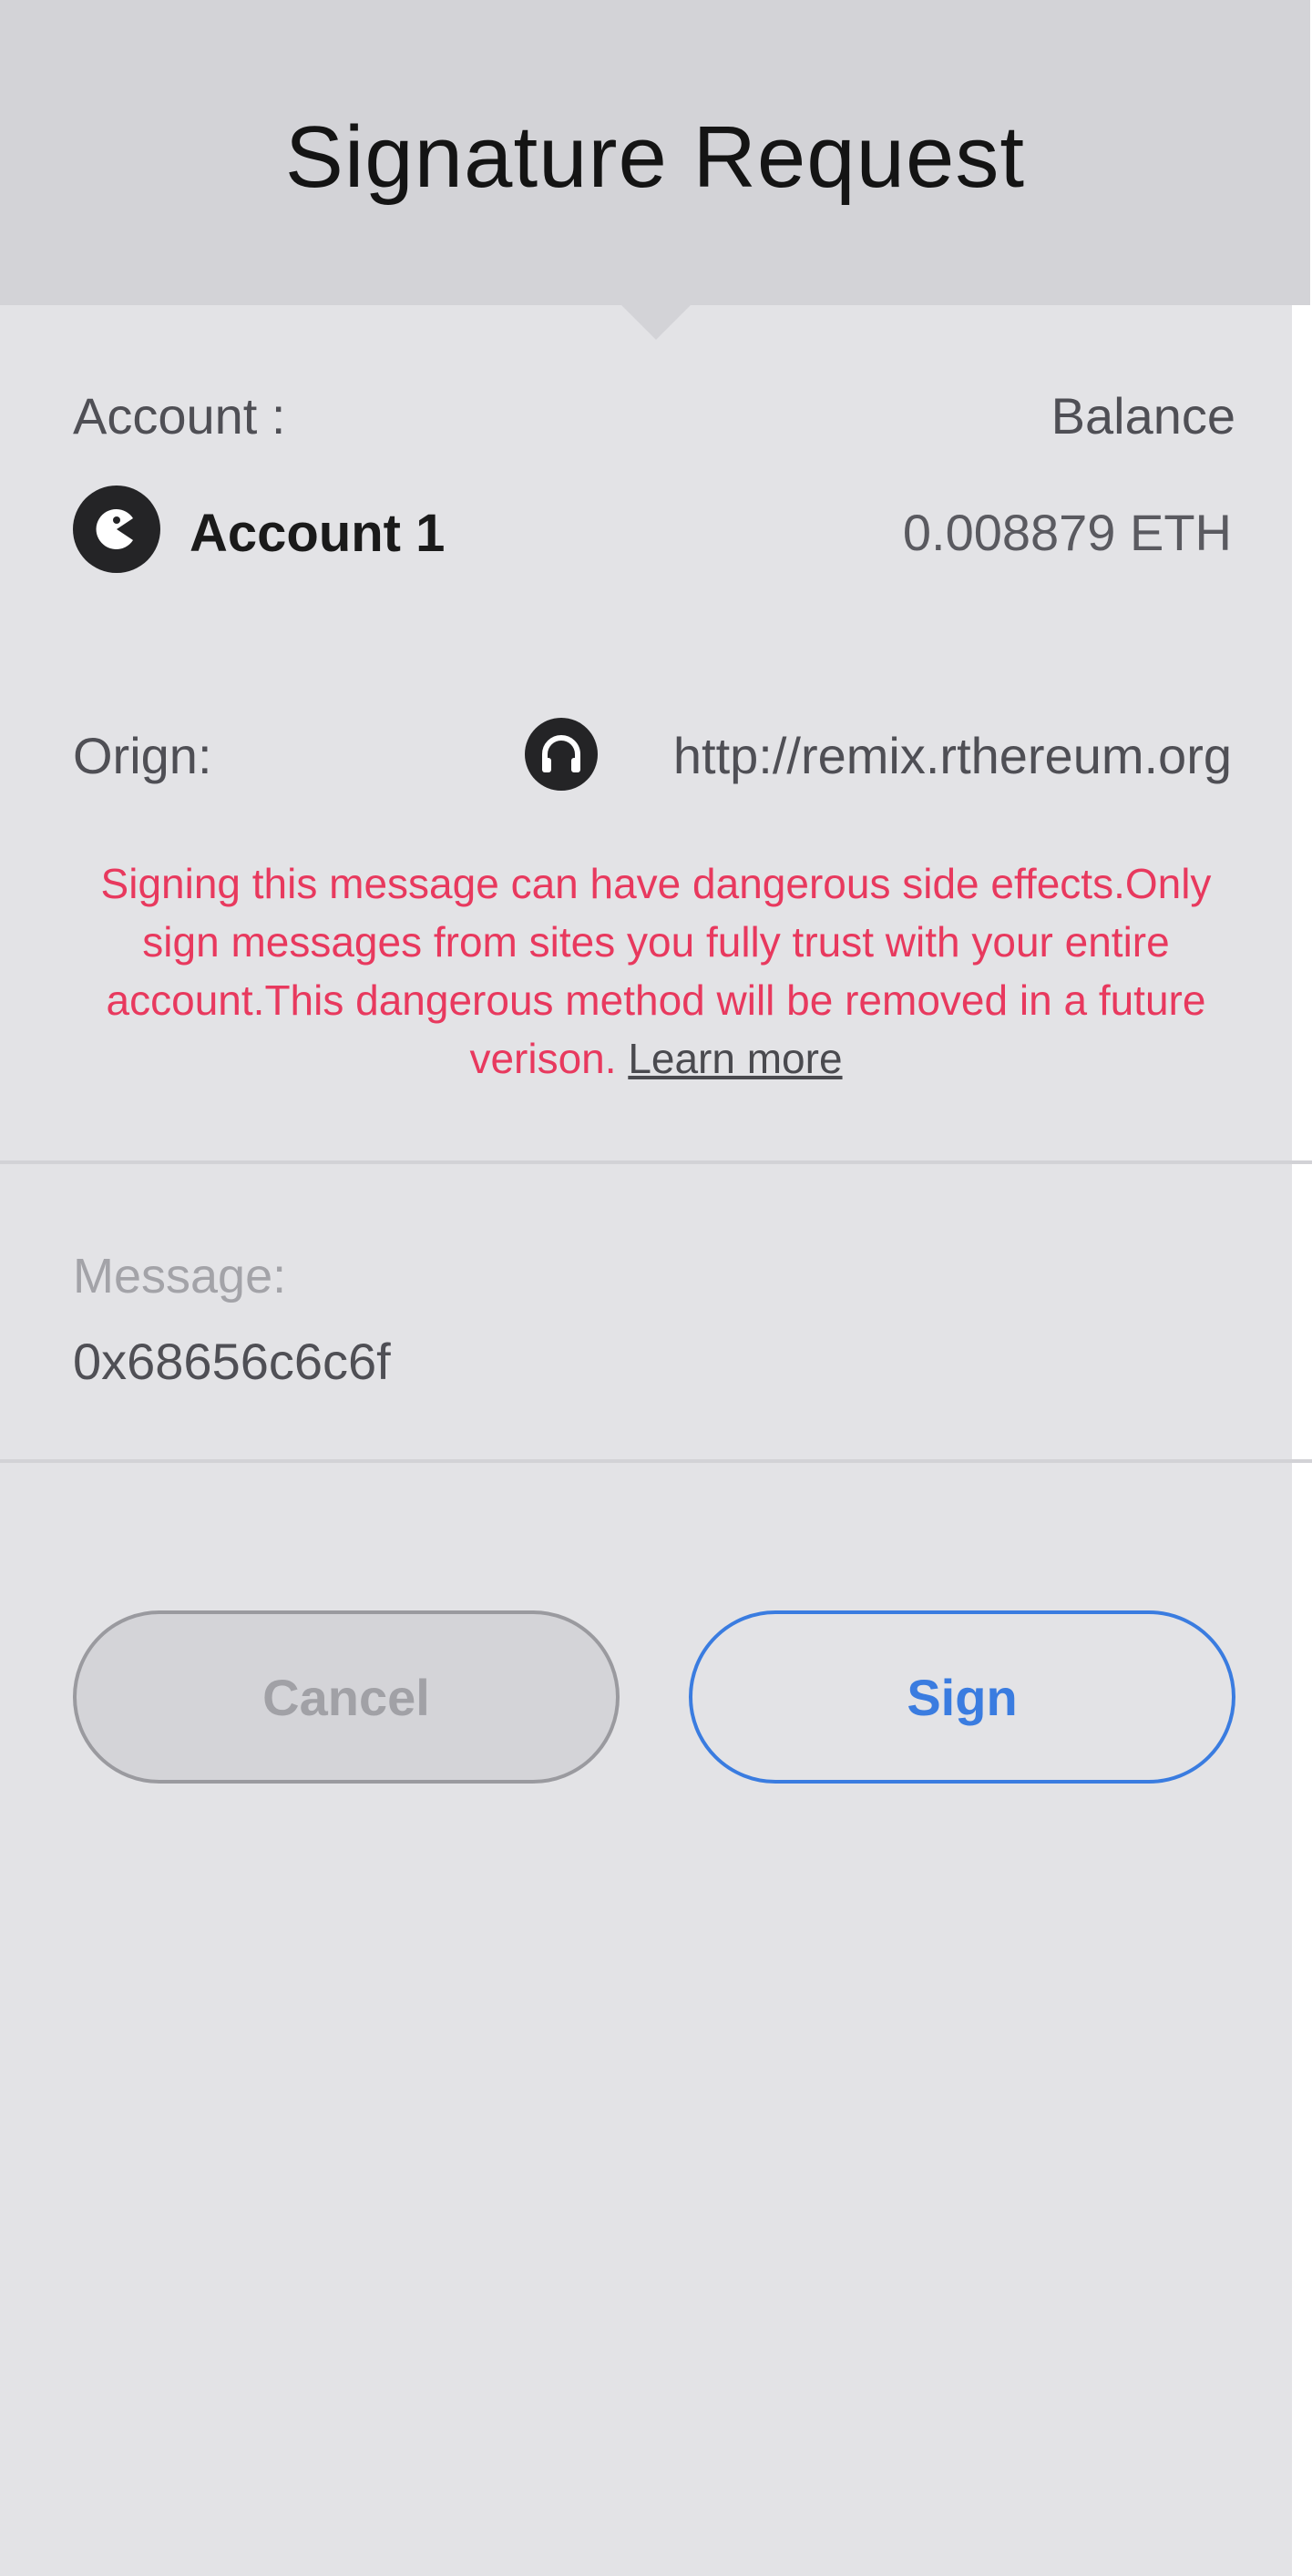  I want to click on account-name: Account 1, so click(318, 533).